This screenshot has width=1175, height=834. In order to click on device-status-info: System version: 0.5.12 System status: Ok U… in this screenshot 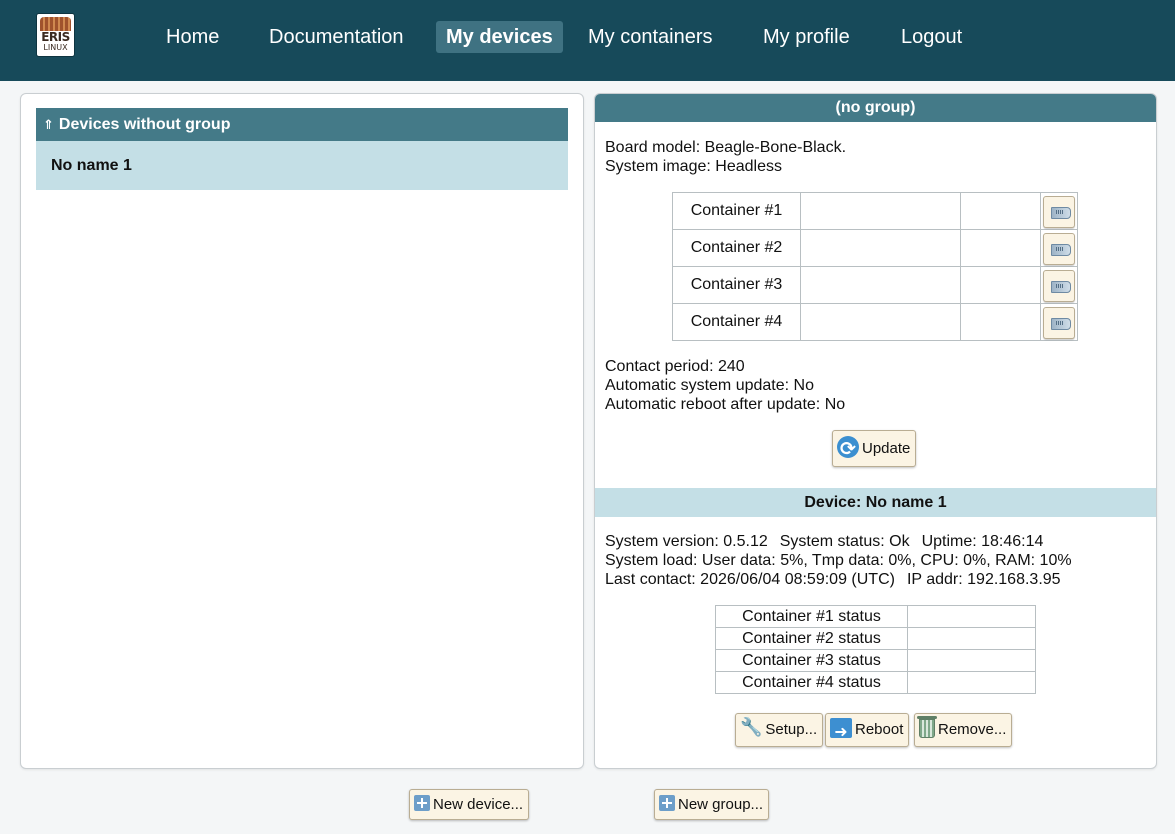, I will do `click(838, 560)`.